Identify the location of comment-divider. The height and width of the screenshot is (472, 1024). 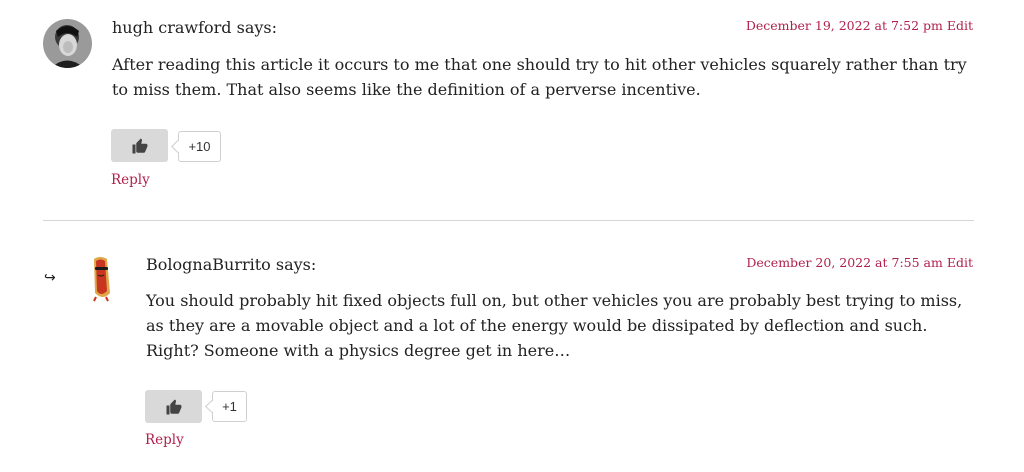
(508, 220).